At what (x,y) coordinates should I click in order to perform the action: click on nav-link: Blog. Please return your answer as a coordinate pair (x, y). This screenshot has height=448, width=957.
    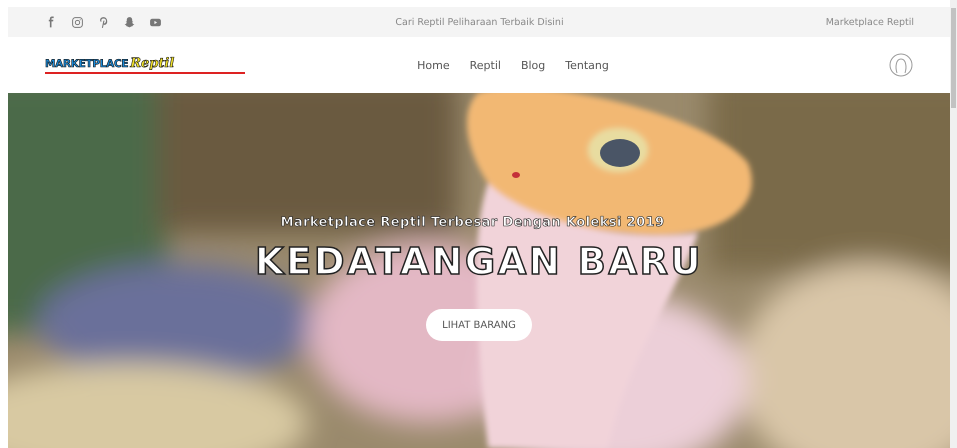
    Looking at the image, I should click on (533, 65).